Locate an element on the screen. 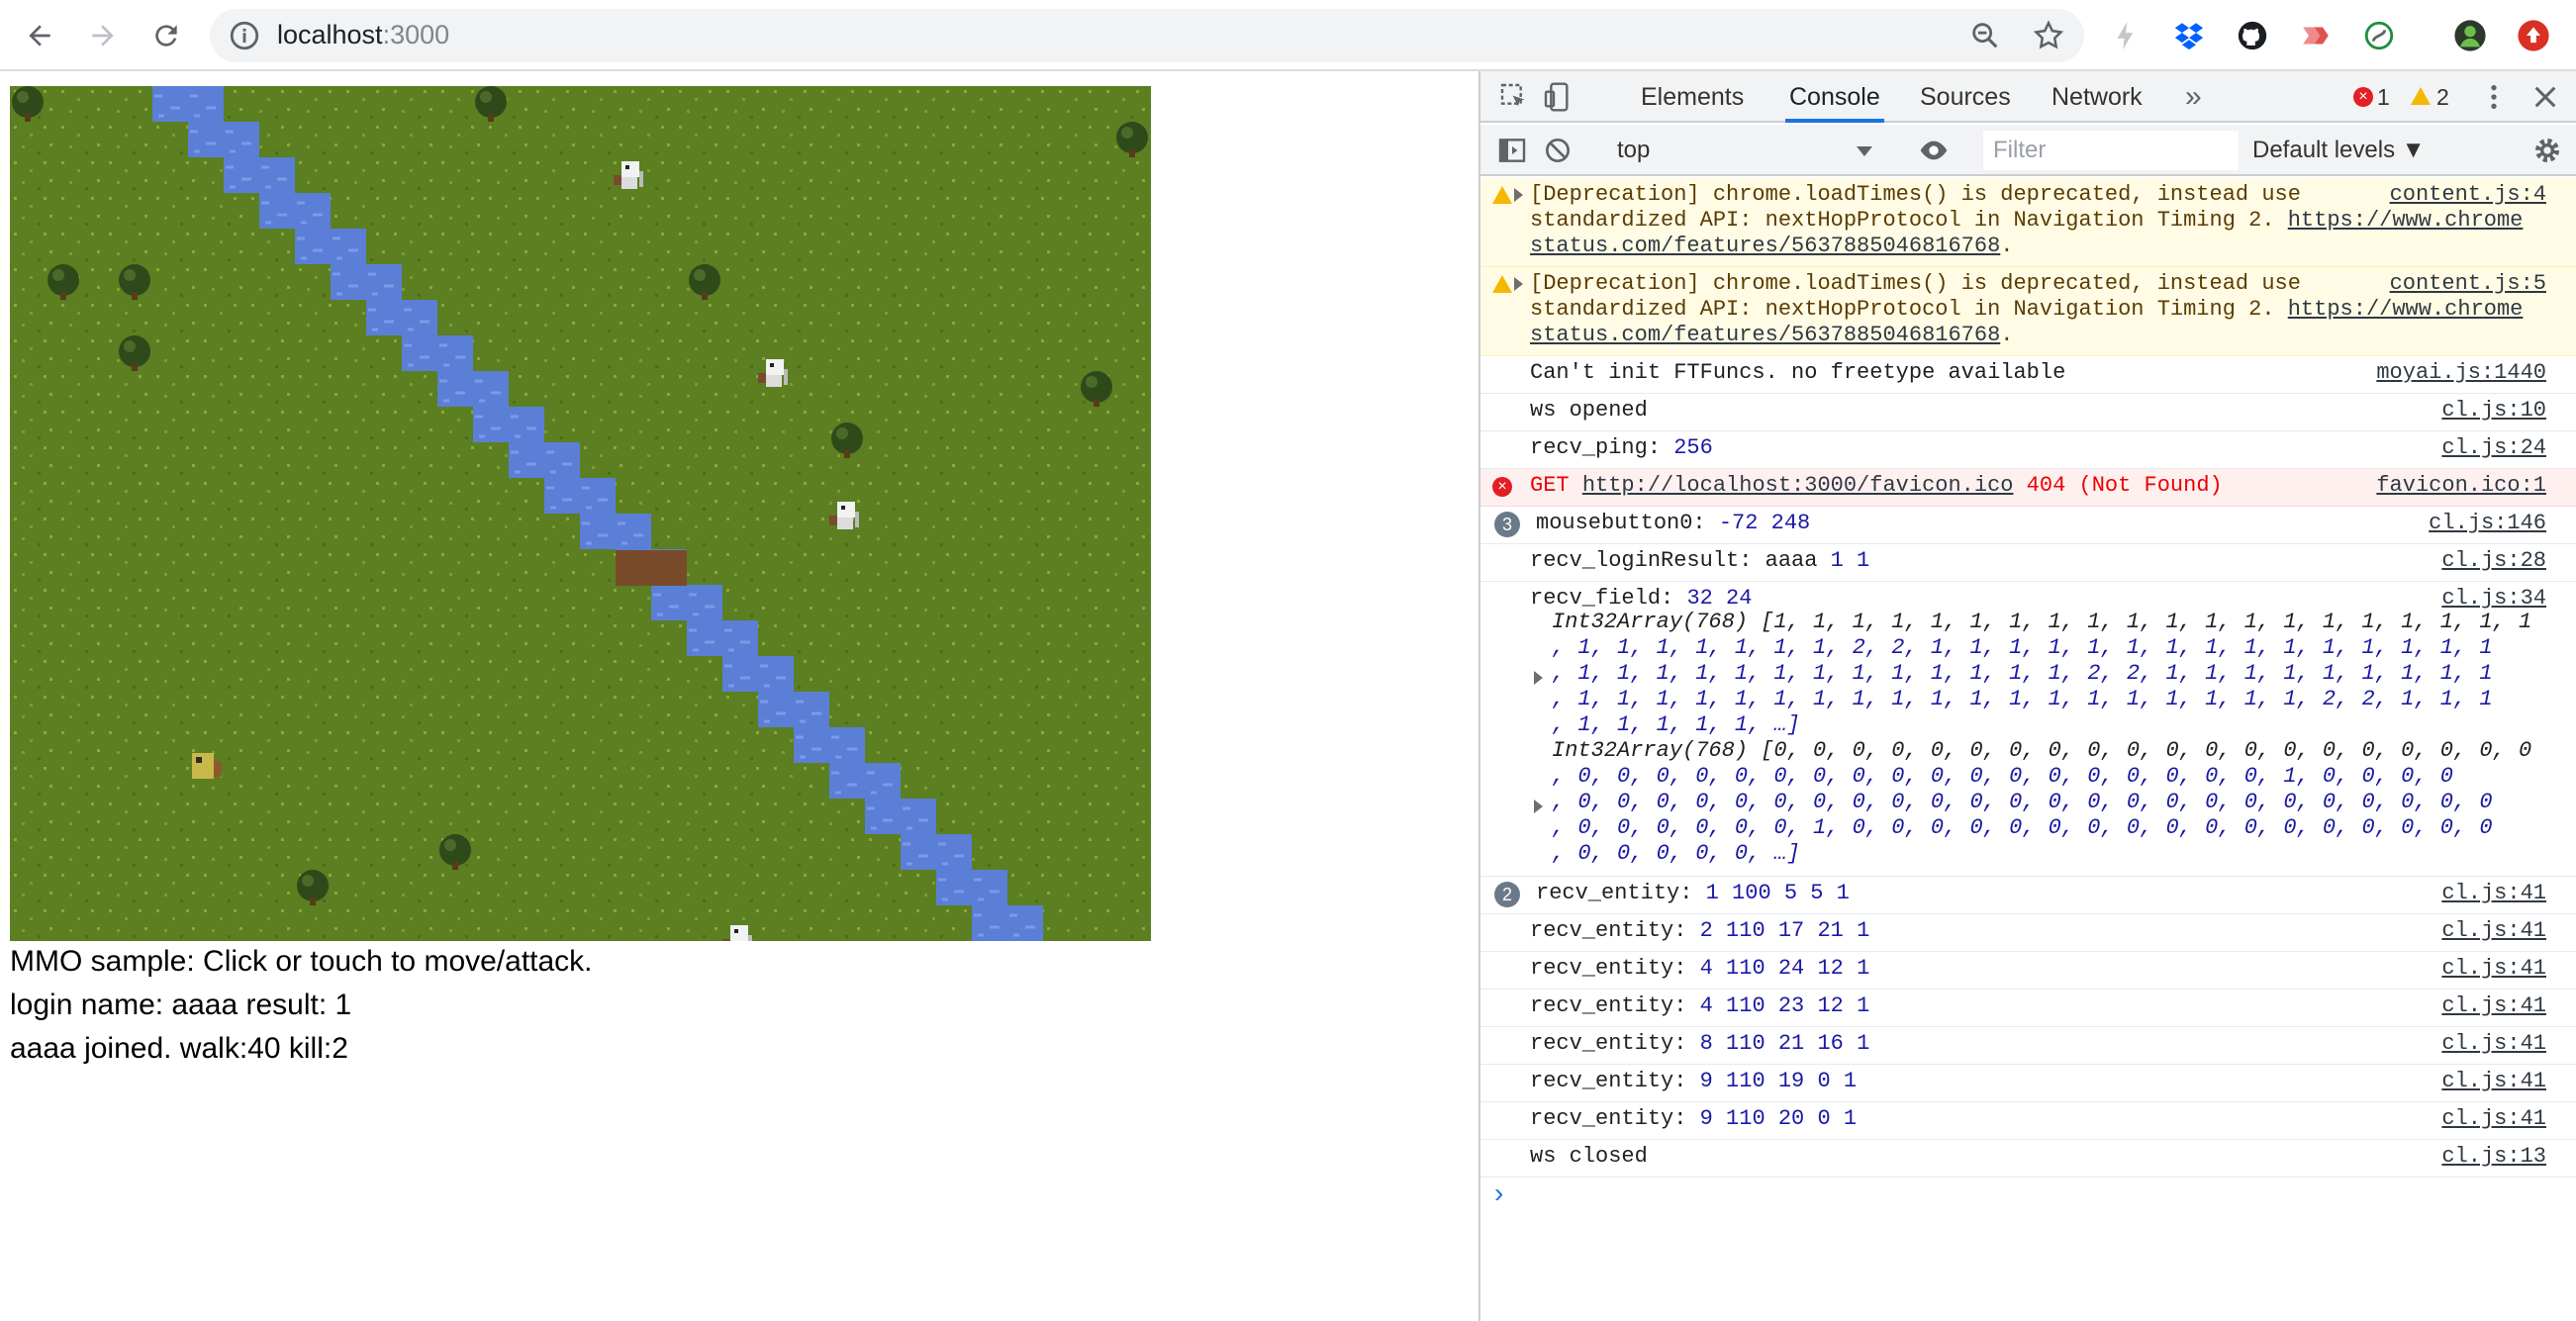  github-icon is located at coordinates (2252, 35).